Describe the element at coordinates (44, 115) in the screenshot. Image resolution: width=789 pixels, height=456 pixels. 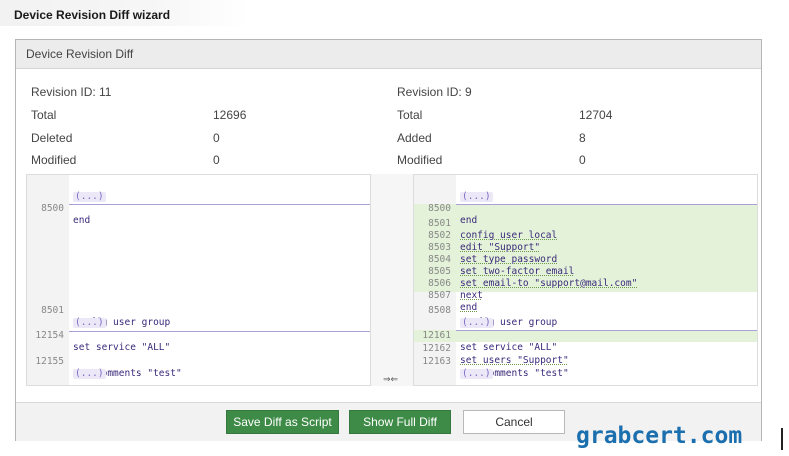
I see `left-total-label: Total` at that location.